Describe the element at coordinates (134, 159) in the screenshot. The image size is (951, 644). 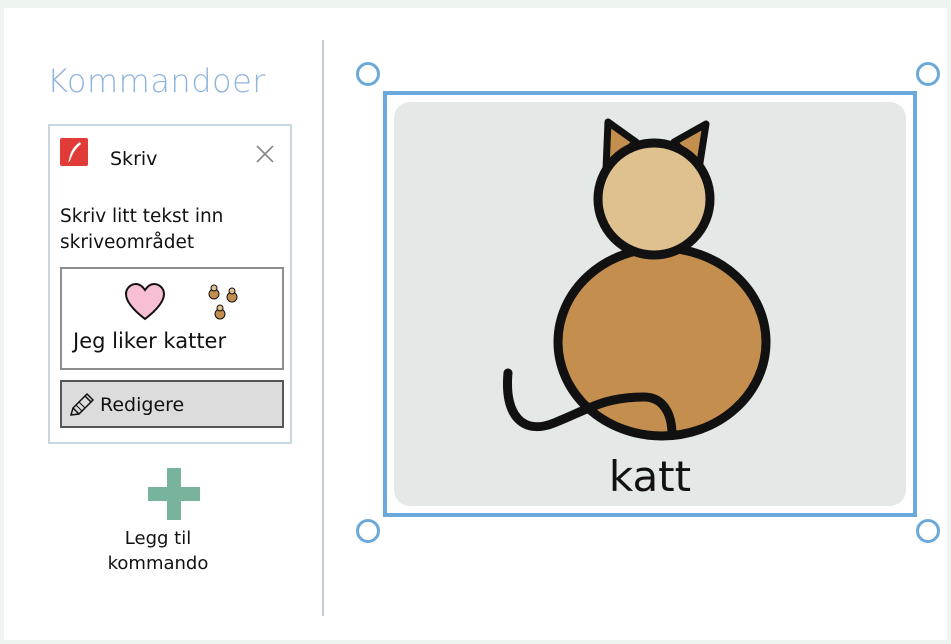
I see `command-title: Skriv` at that location.